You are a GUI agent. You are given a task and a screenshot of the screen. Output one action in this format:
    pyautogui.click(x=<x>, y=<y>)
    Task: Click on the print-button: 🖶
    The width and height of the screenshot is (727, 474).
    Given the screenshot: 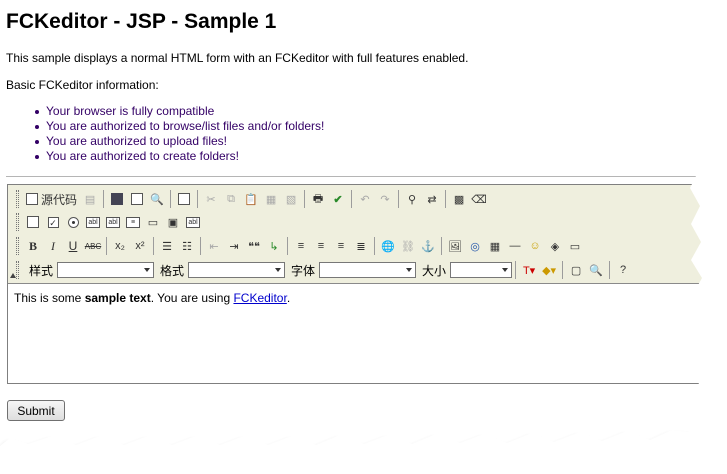 What is the action you would take?
    pyautogui.click(x=318, y=199)
    